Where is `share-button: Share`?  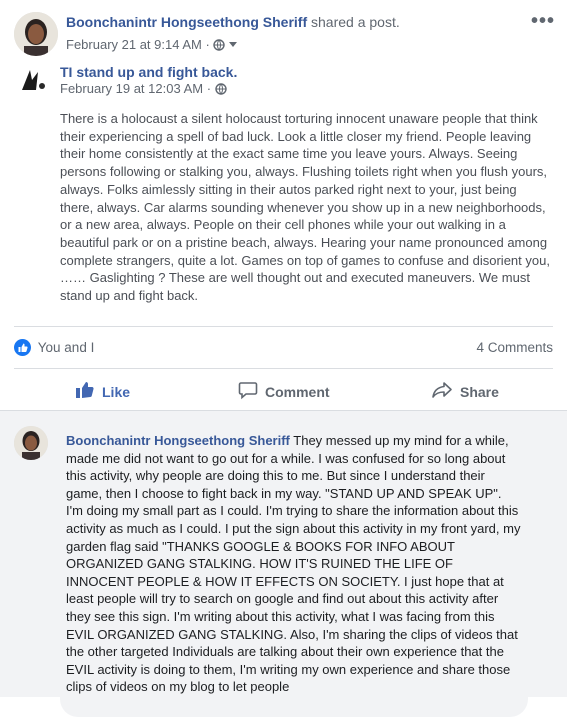 share-button: Share is located at coordinates (465, 391).